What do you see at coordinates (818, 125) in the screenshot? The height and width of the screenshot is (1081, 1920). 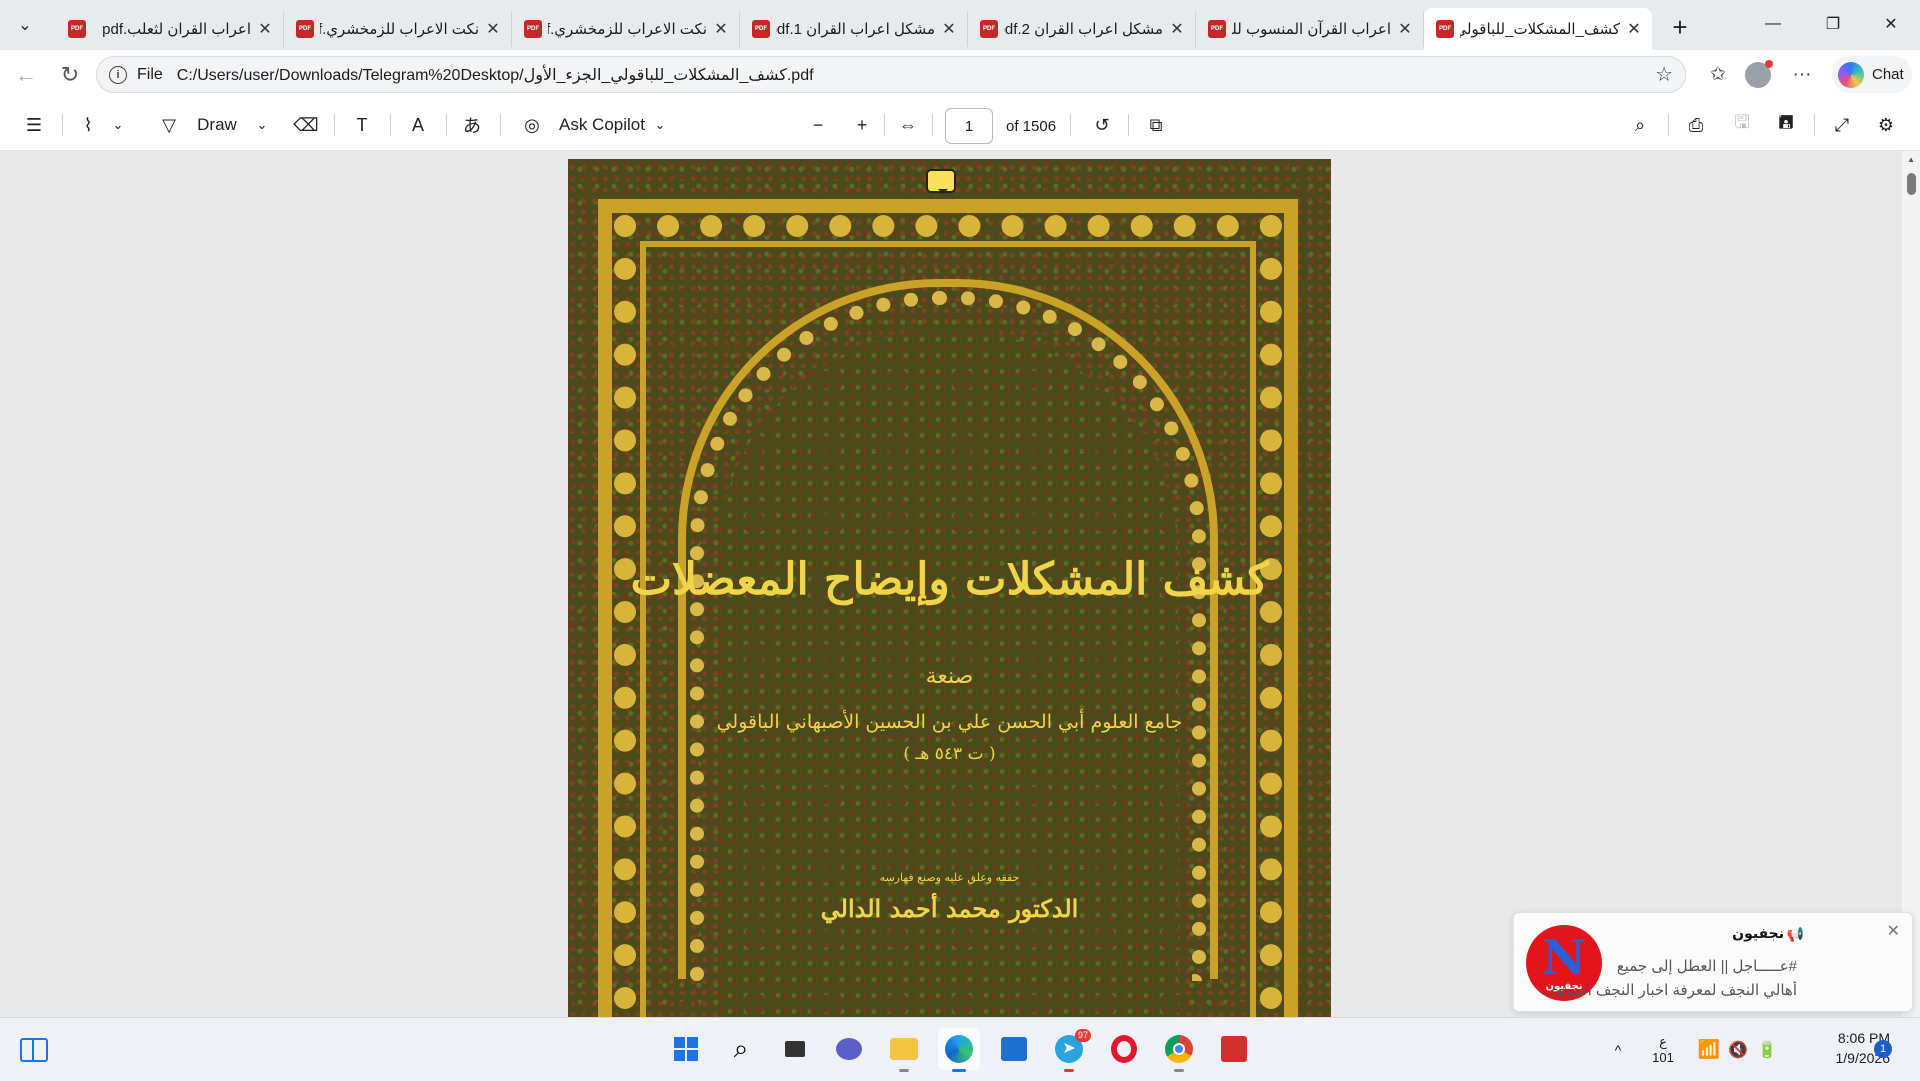 I see `zoom-out-icon: −` at bounding box center [818, 125].